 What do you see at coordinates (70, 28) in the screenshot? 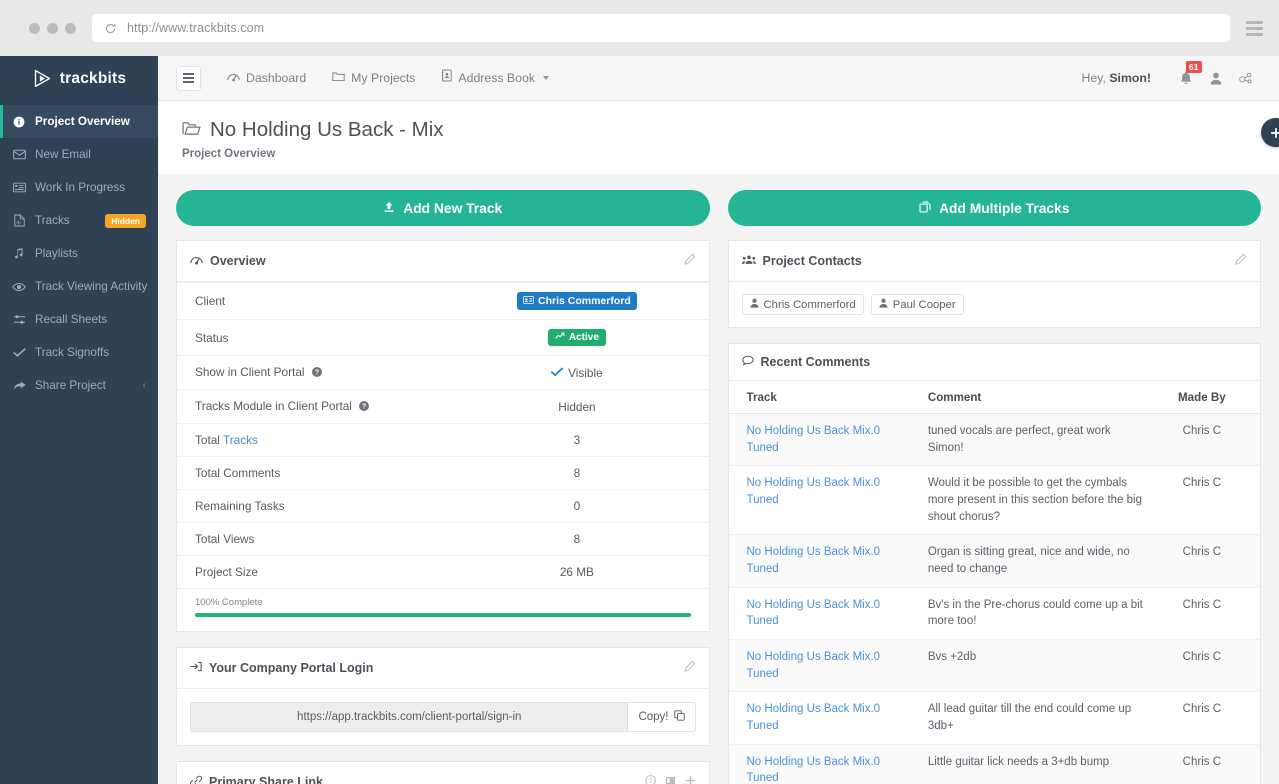
I see `window-maximize-dot` at bounding box center [70, 28].